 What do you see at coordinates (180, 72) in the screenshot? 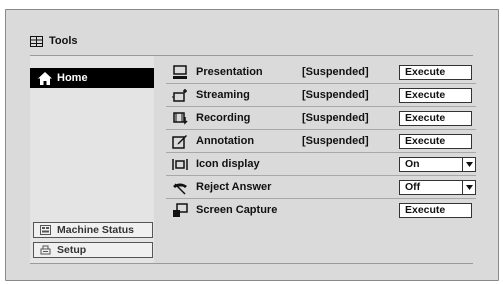
I see `monitor-icon` at bounding box center [180, 72].